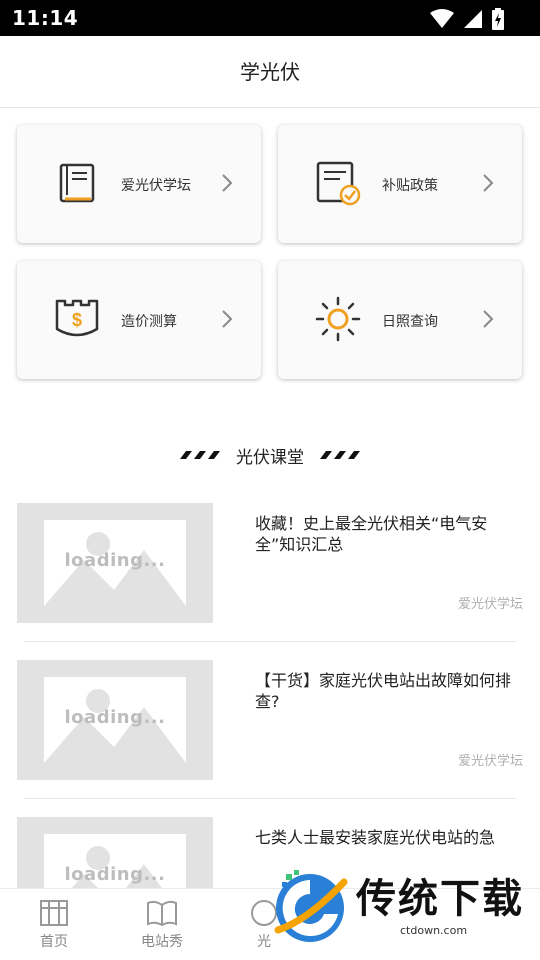 This screenshot has width=540, height=960. What do you see at coordinates (162, 942) in the screenshot?
I see `nav-label: 电站秀` at bounding box center [162, 942].